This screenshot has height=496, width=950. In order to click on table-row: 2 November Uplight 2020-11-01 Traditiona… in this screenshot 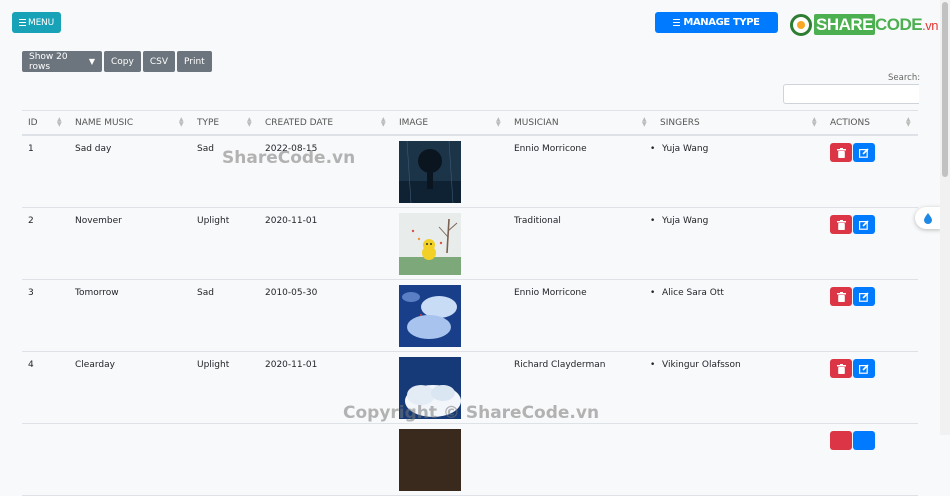, I will do `click(470, 244)`.